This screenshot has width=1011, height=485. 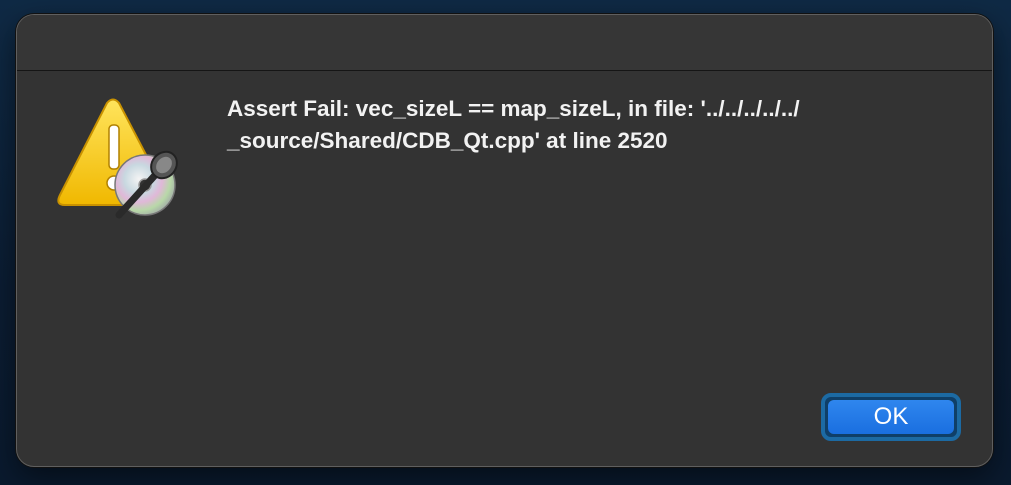 What do you see at coordinates (119, 159) in the screenshot?
I see `warning-icon` at bounding box center [119, 159].